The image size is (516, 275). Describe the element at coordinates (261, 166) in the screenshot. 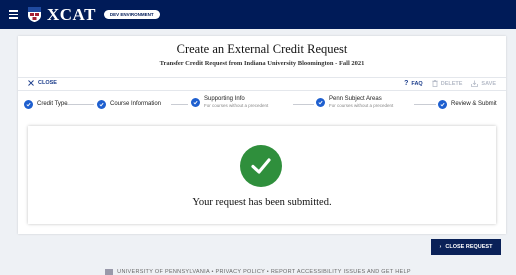

I see `success-check-icon` at that location.